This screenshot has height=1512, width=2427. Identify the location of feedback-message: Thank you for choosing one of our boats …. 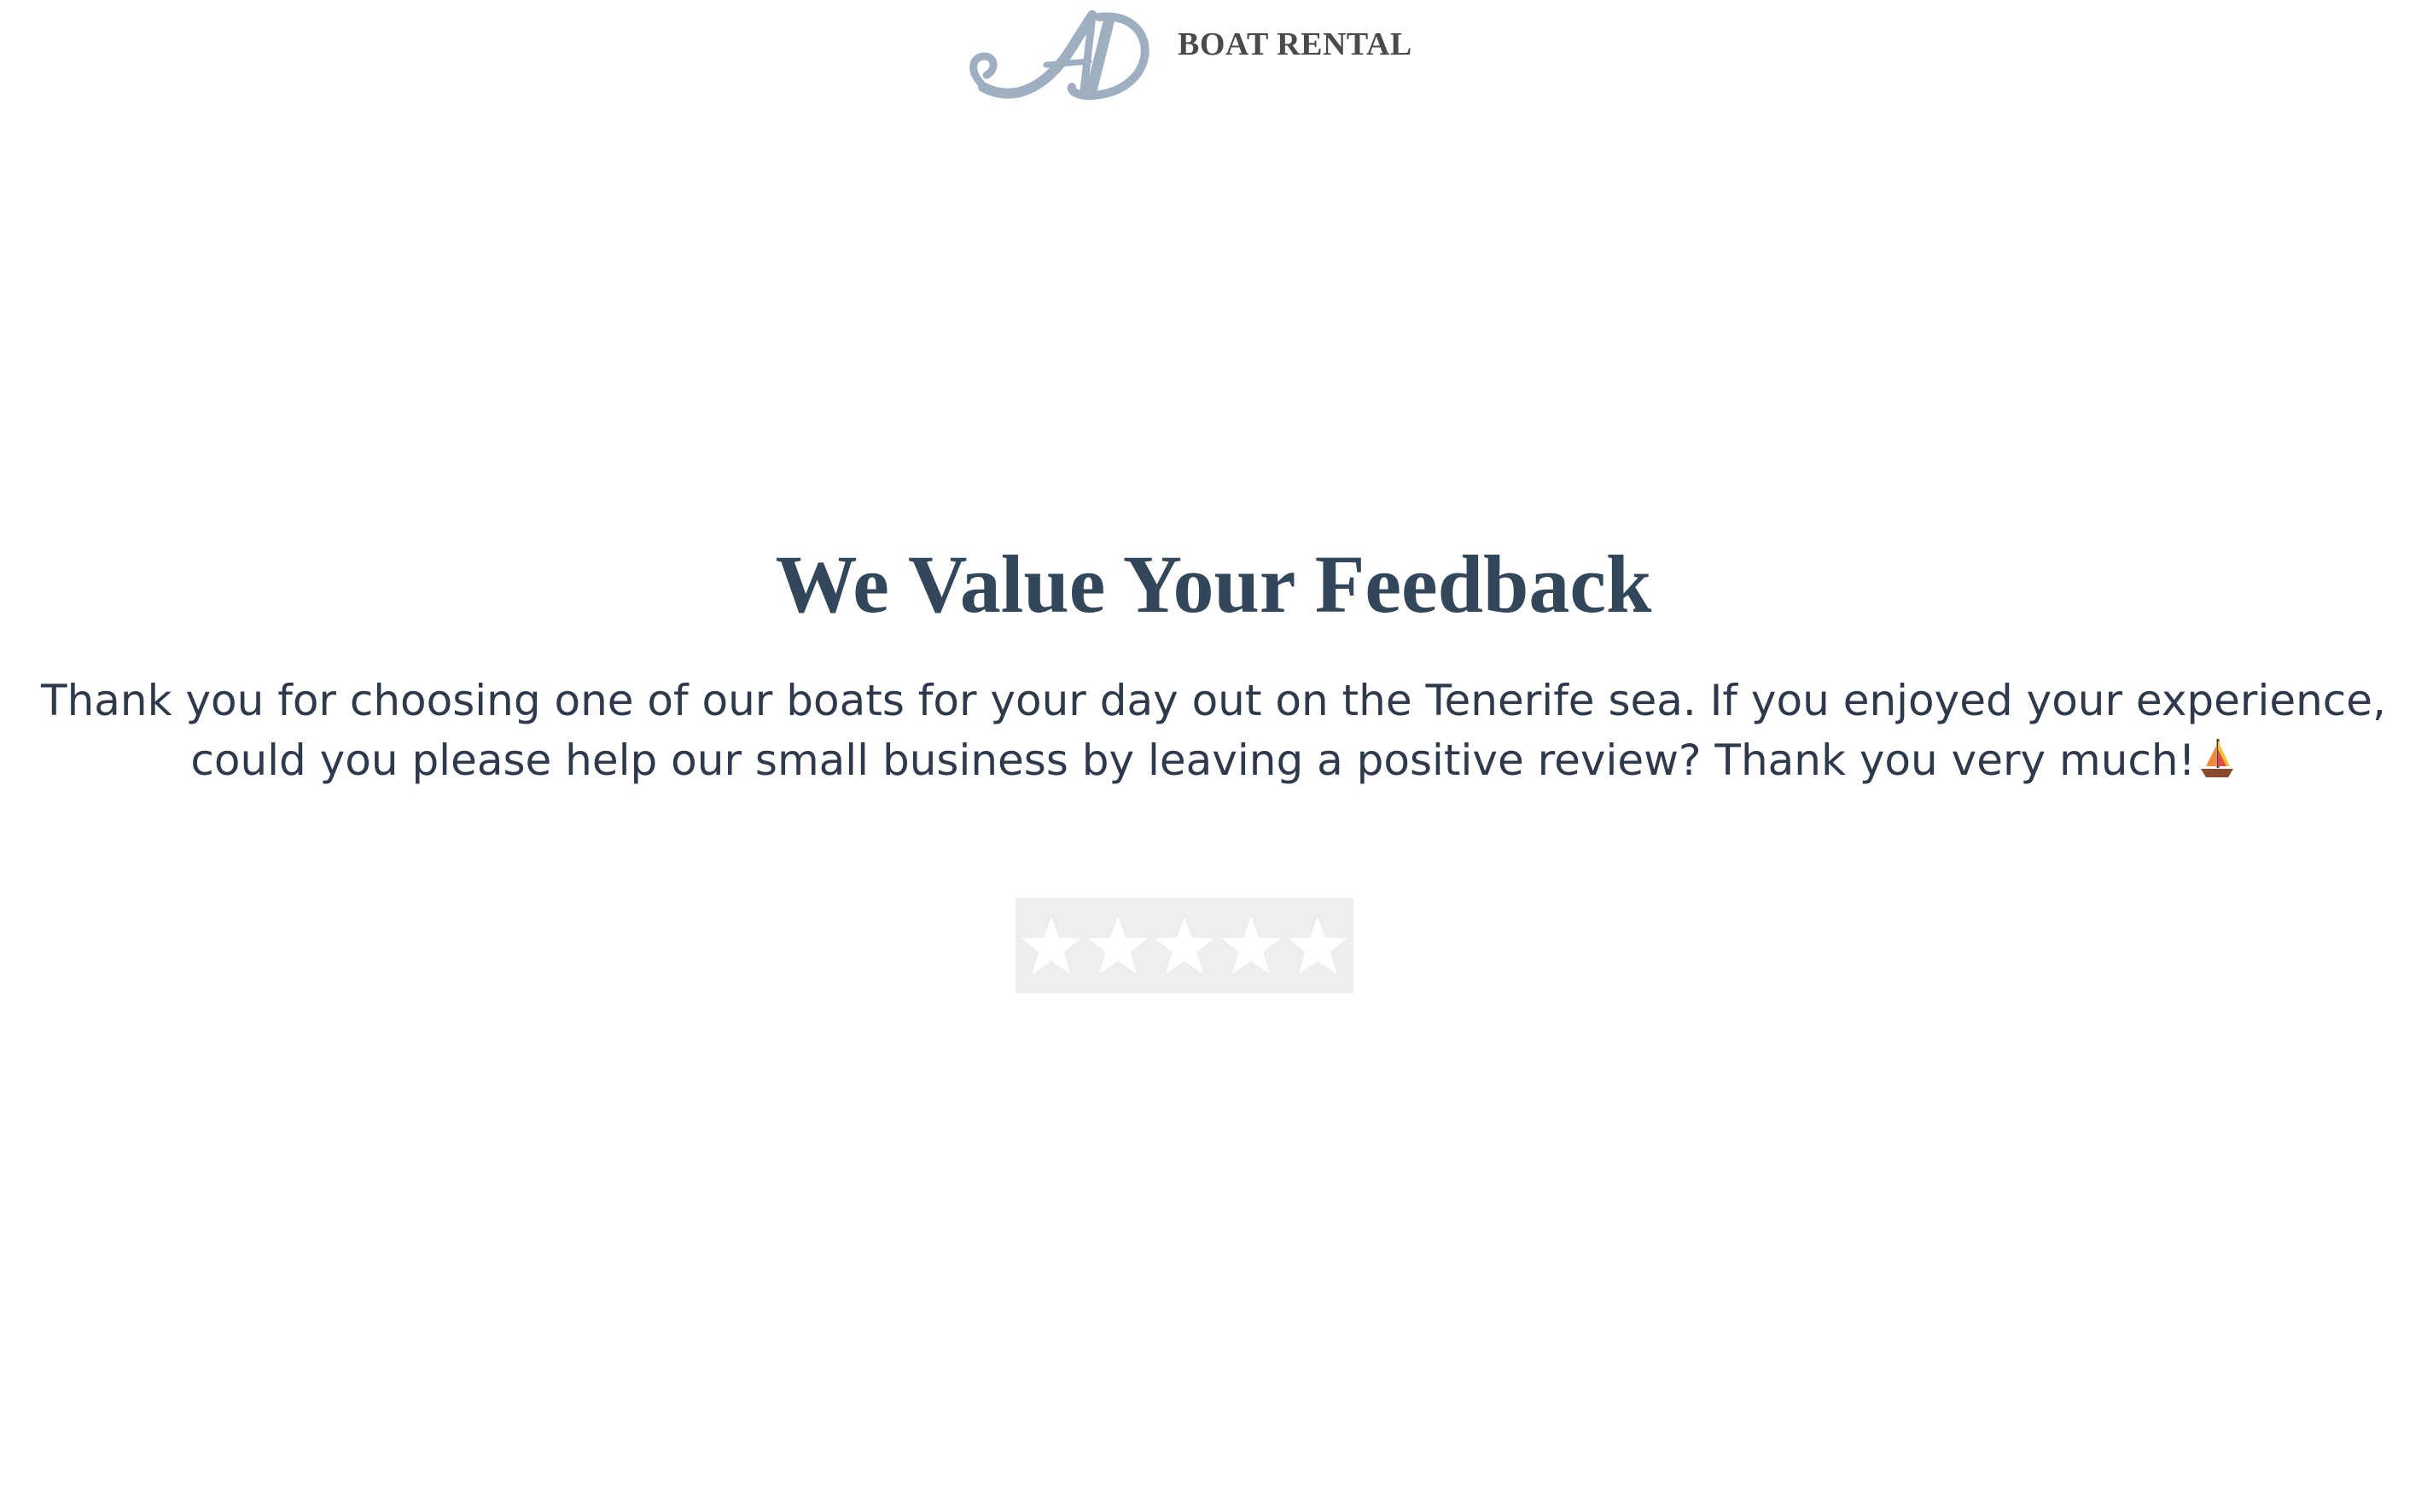
(1213, 730).